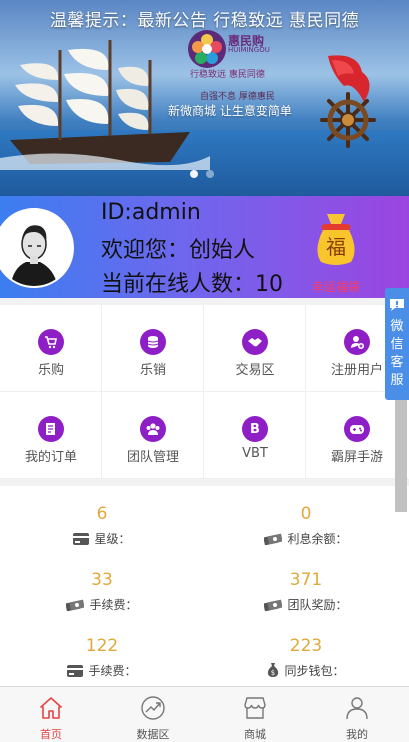 The height and width of the screenshot is (742, 409). What do you see at coordinates (255, 708) in the screenshot?
I see `store-icon` at bounding box center [255, 708].